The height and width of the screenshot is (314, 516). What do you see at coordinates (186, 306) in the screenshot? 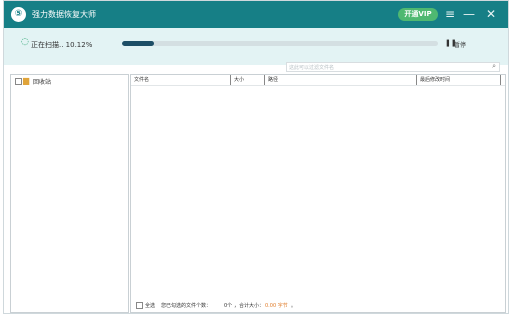
I see `selected-count-prefix: 您已勾选的文件个数：` at bounding box center [186, 306].